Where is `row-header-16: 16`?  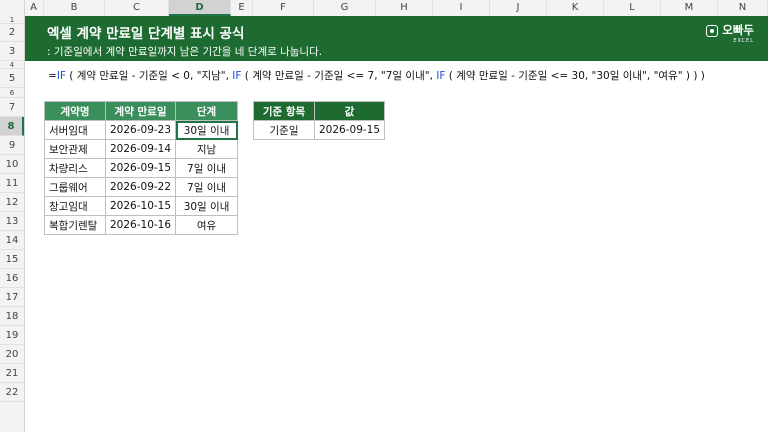
row-header-16: 16 is located at coordinates (12, 278).